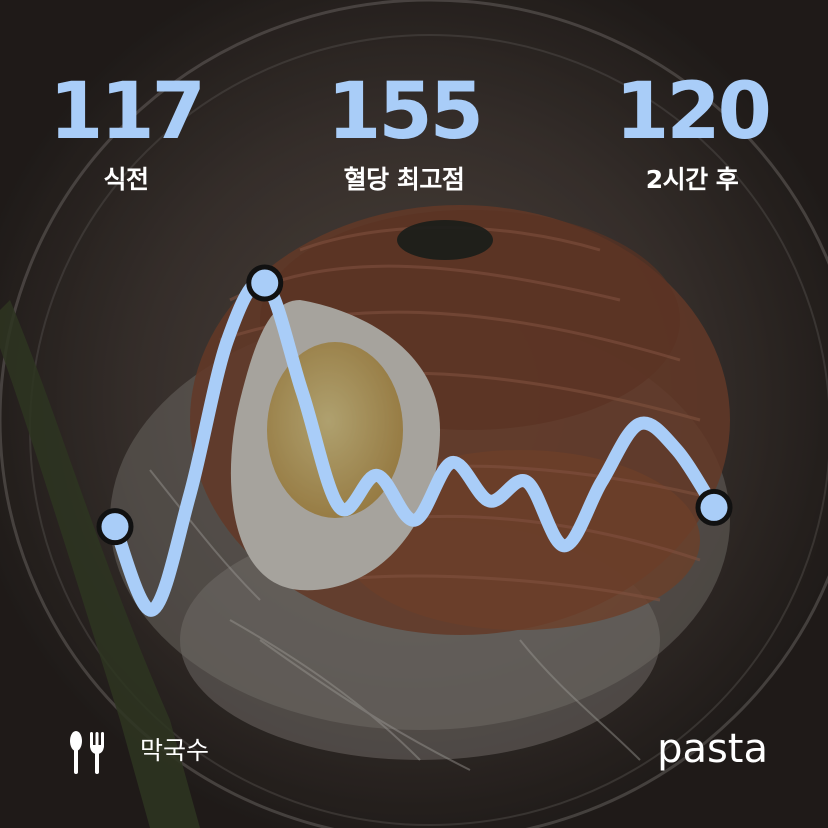 This screenshot has height=828, width=828. I want to click on brand-logo: pasta, so click(712, 749).